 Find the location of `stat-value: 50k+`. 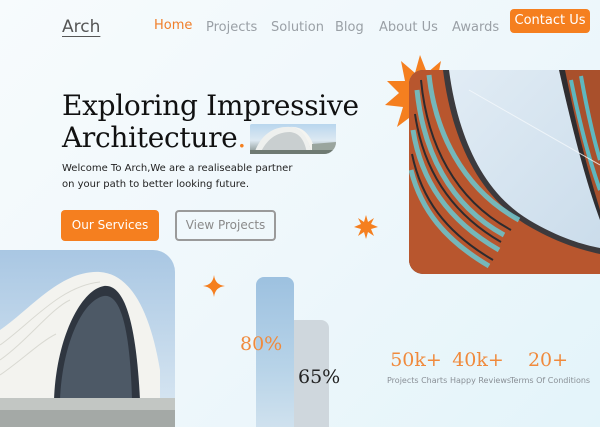

stat-value: 50k+ is located at coordinates (416, 360).